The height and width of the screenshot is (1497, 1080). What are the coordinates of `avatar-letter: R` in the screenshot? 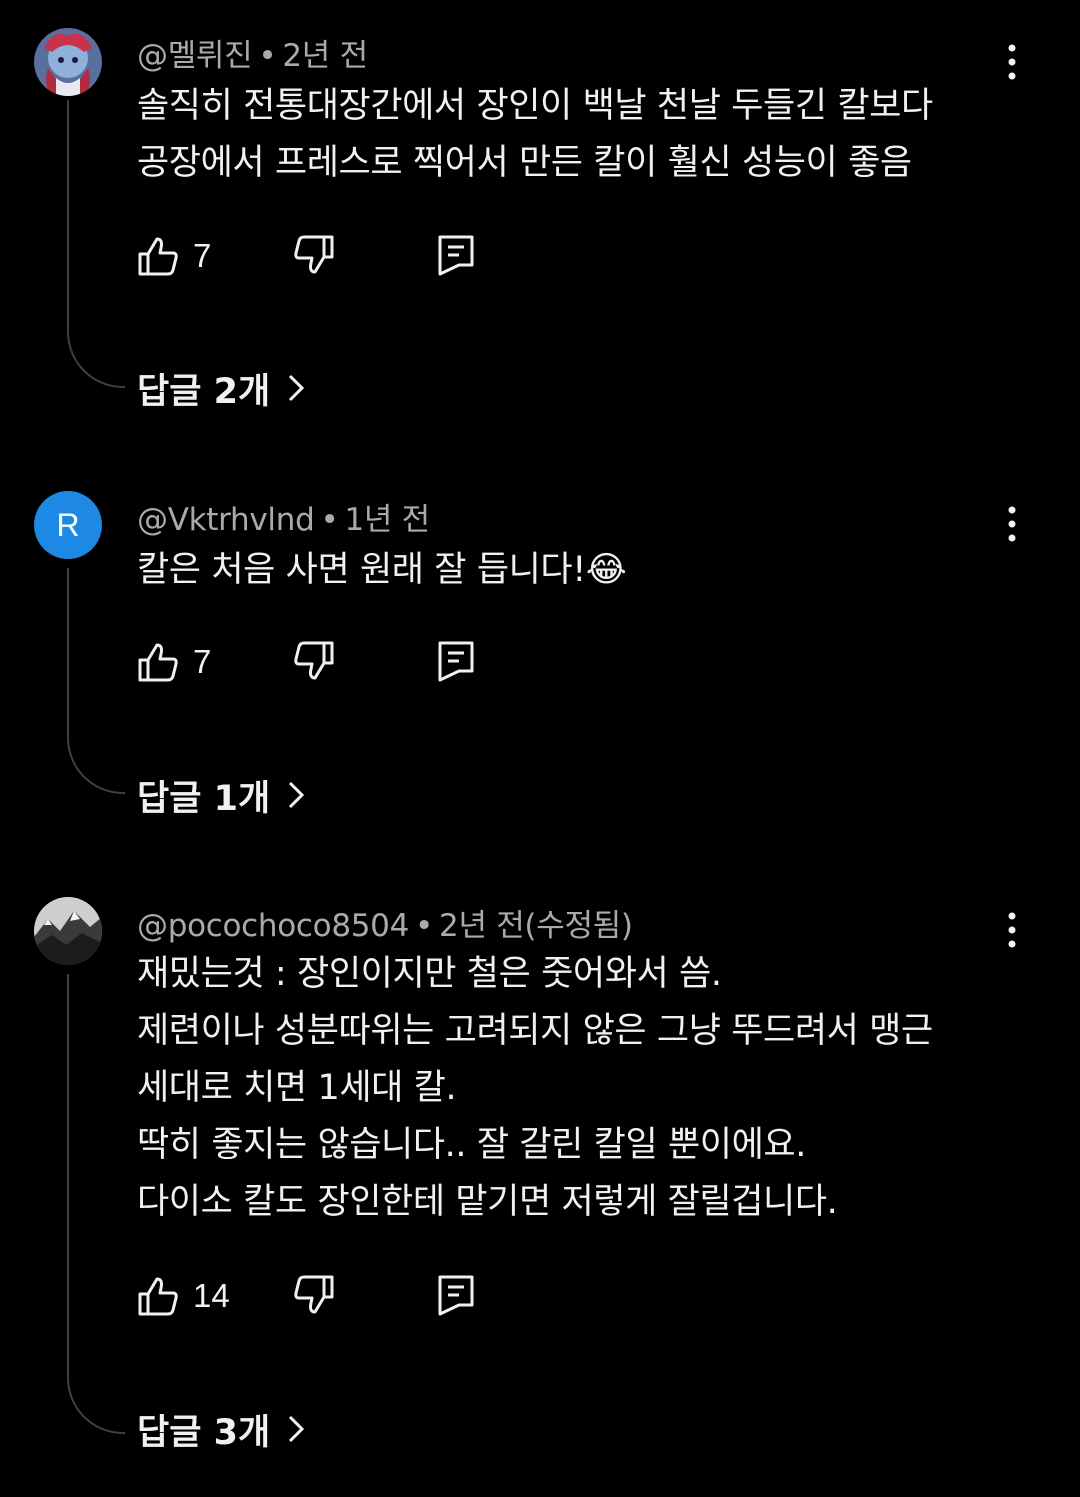 It's located at (68, 524).